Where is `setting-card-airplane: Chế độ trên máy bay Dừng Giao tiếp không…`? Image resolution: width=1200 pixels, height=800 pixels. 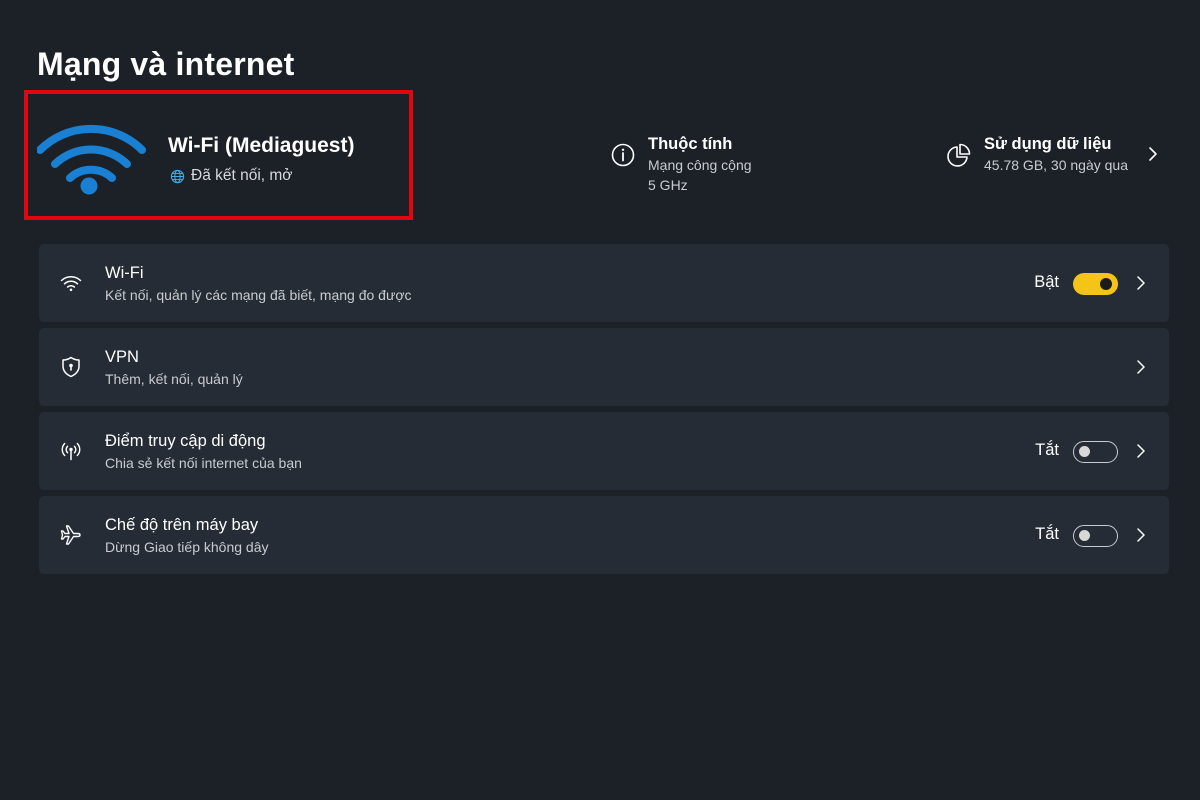
setting-card-airplane: Chế độ trên máy bay Dừng Giao tiếp không… is located at coordinates (604, 535).